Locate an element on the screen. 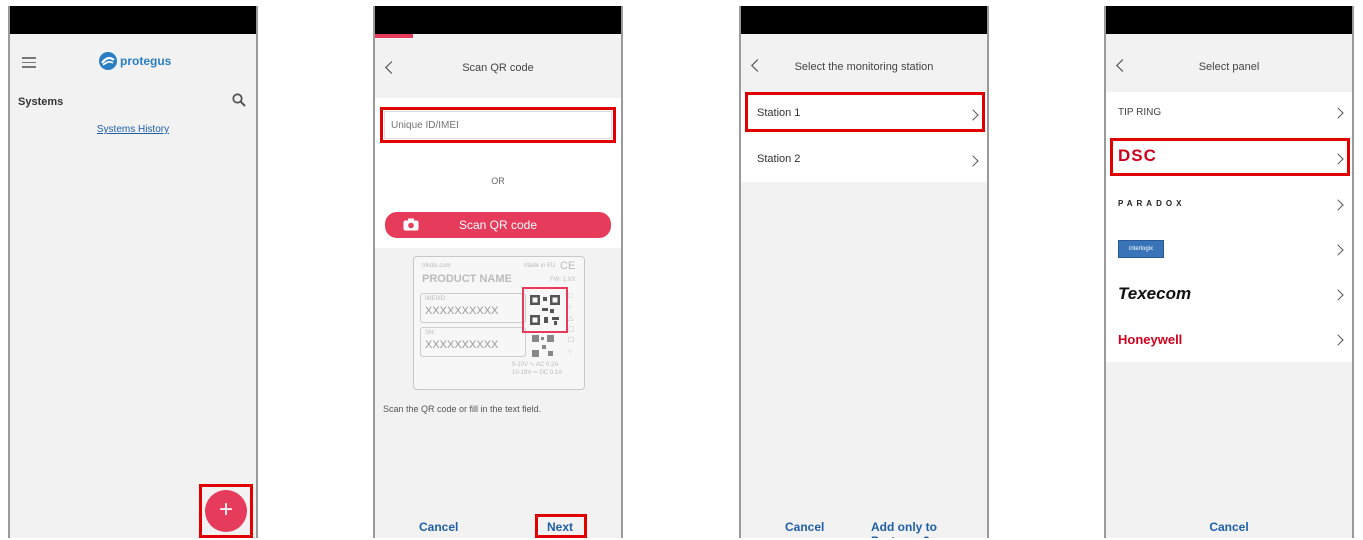 The image size is (1363, 540). imei-box: IMEI/ID: XXXXXXXXXX is located at coordinates (473, 308).